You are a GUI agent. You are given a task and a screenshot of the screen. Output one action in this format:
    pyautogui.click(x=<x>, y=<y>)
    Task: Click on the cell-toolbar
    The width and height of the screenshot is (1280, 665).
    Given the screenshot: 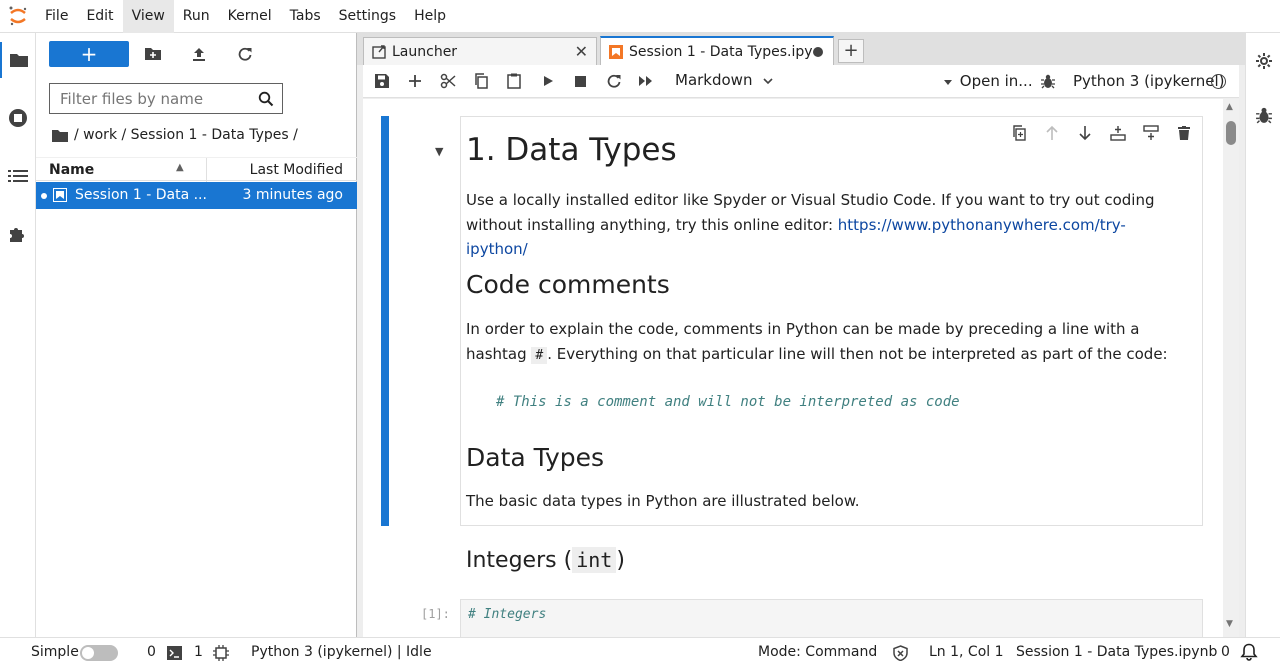 What is the action you would take?
    pyautogui.click(x=1101, y=133)
    